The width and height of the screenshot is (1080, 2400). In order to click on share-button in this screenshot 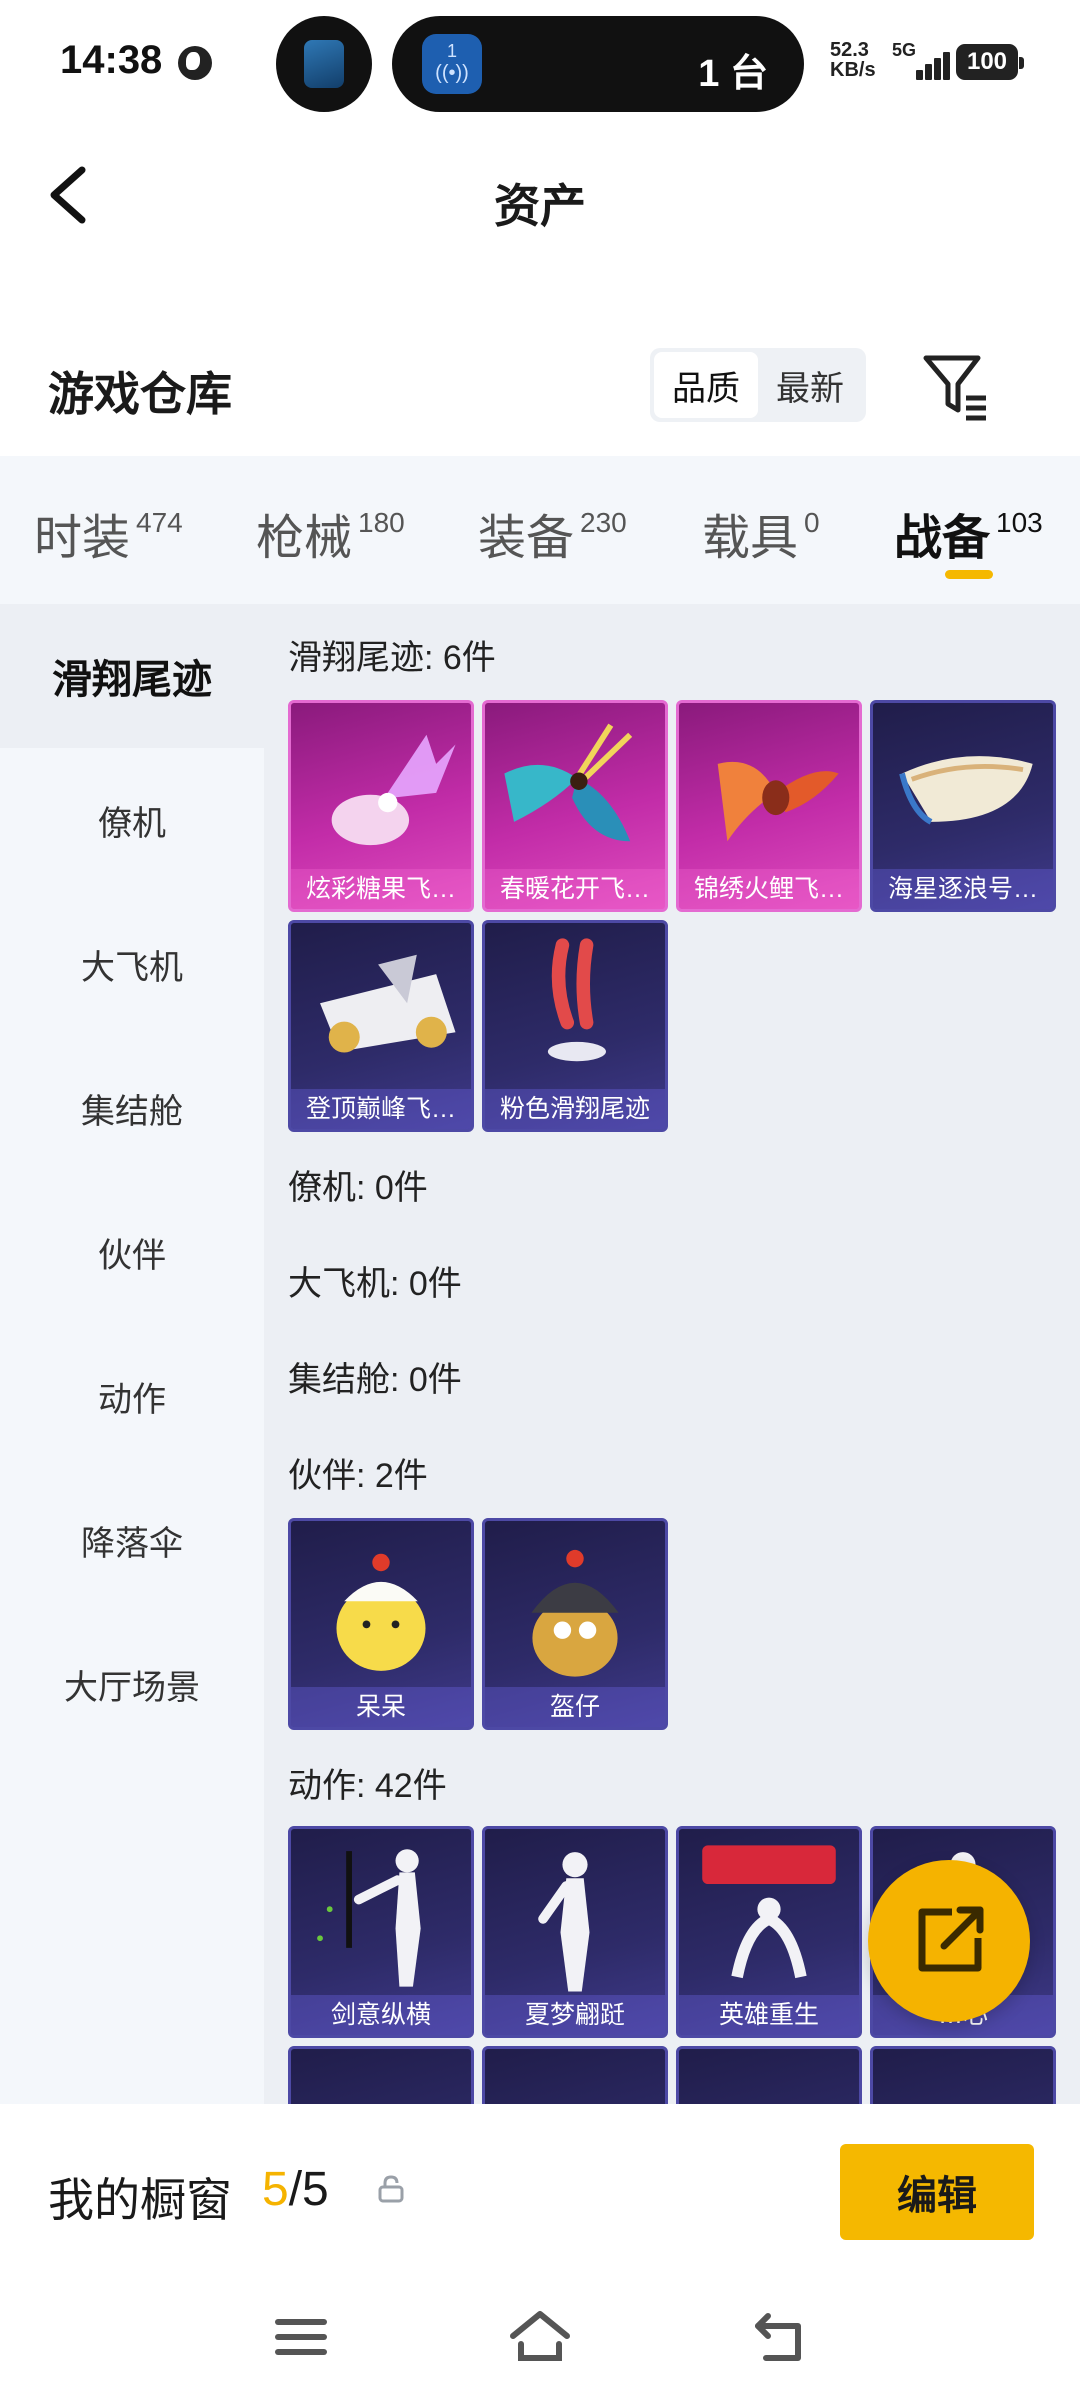, I will do `click(949, 1941)`.